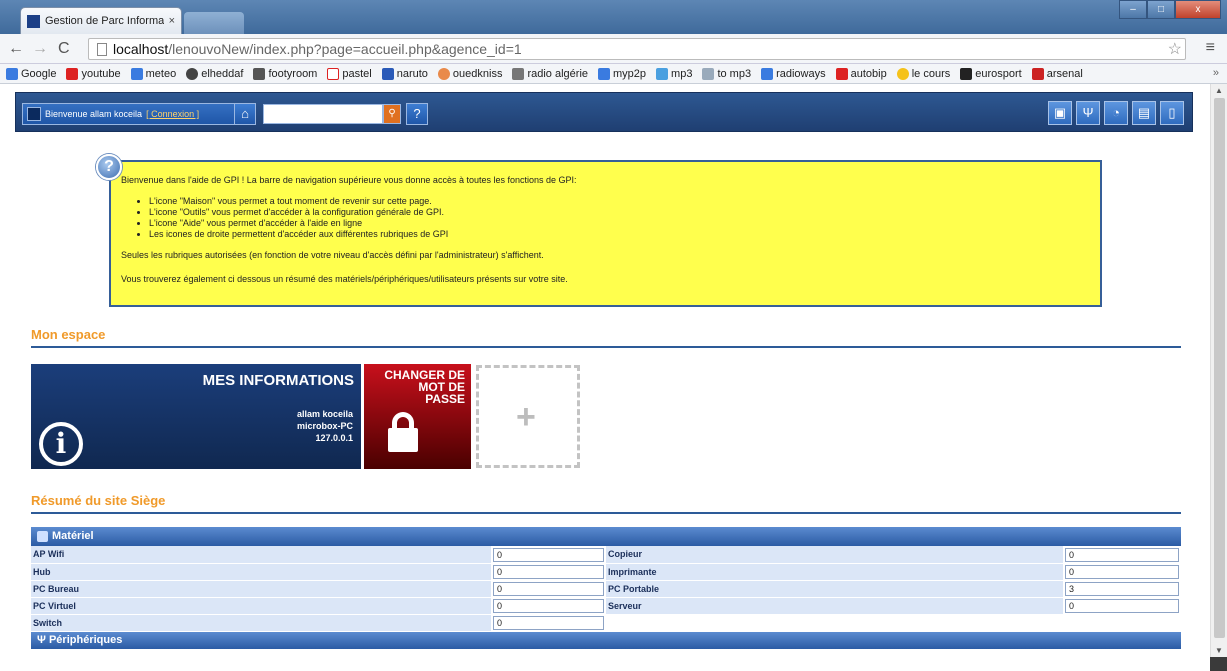 The height and width of the screenshot is (671, 1227). I want to click on bookmark-item: footyroom, so click(285, 73).